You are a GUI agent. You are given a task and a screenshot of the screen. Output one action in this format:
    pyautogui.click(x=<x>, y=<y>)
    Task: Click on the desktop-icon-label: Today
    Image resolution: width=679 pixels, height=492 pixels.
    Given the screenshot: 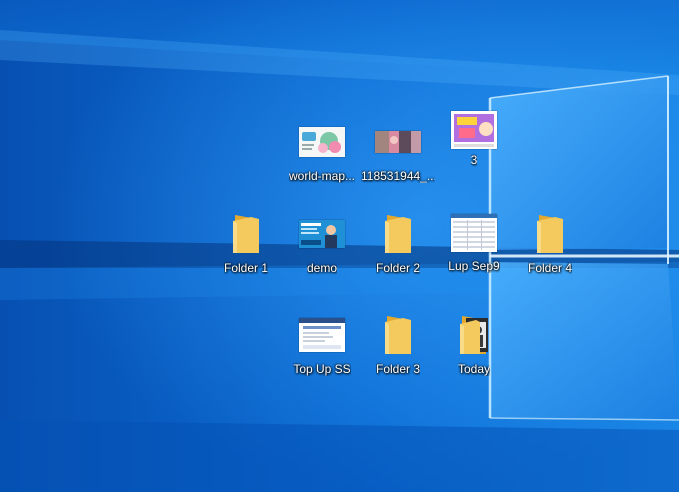 What is the action you would take?
    pyautogui.click(x=474, y=369)
    